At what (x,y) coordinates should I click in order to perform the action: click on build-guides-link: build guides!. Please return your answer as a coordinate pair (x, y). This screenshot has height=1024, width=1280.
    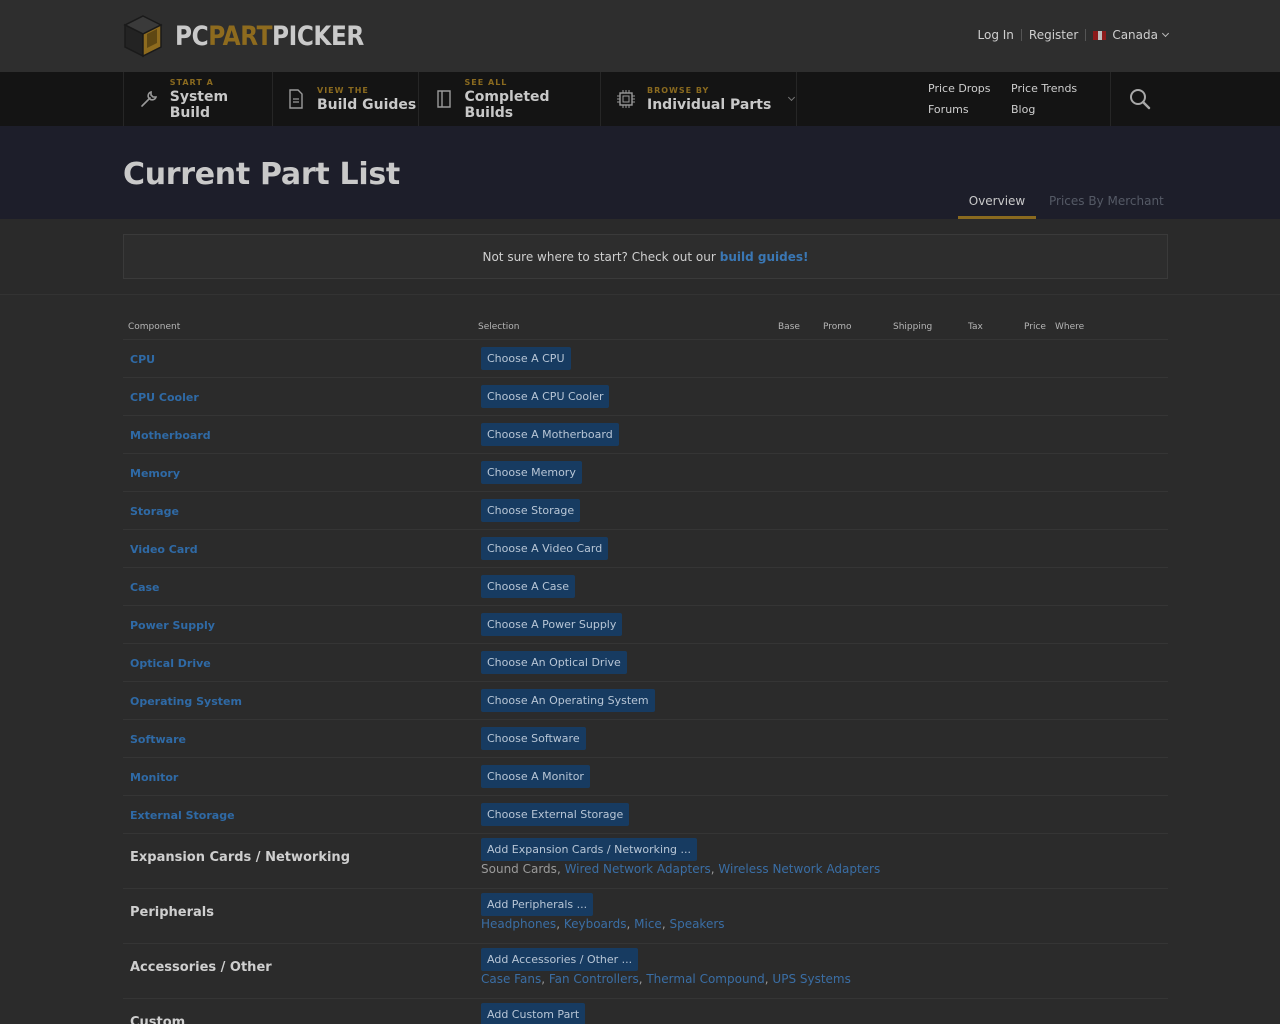
    Looking at the image, I should click on (764, 257).